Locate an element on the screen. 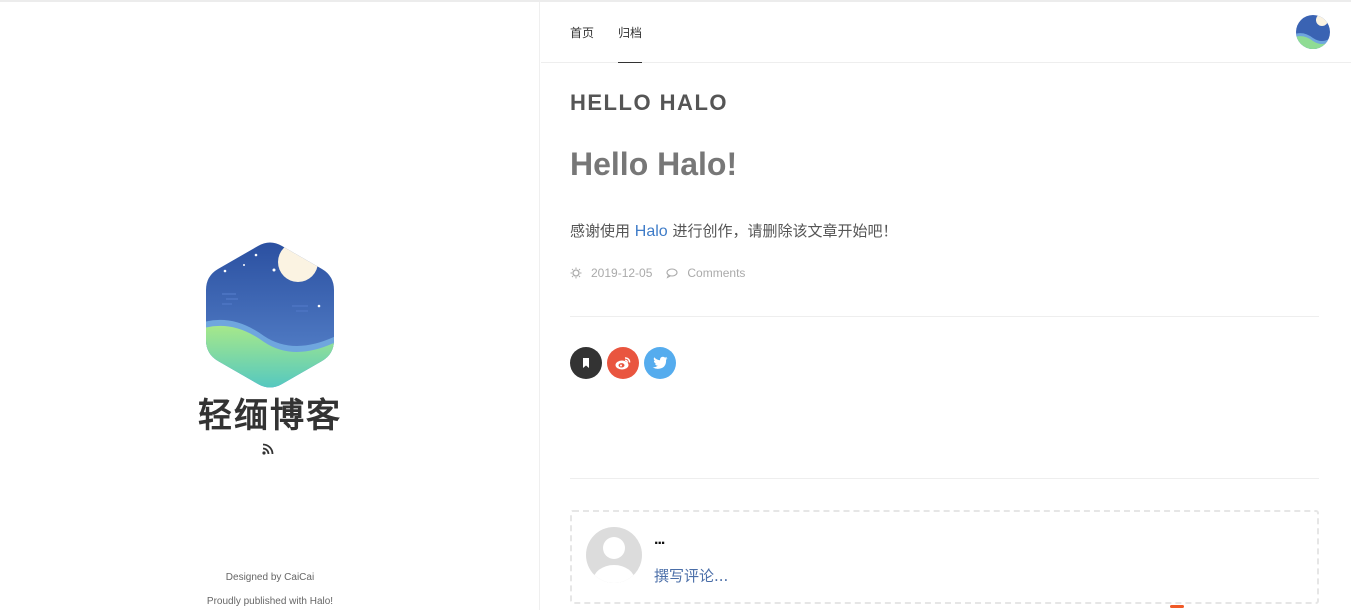  nav-logo-avatar is located at coordinates (1313, 32).